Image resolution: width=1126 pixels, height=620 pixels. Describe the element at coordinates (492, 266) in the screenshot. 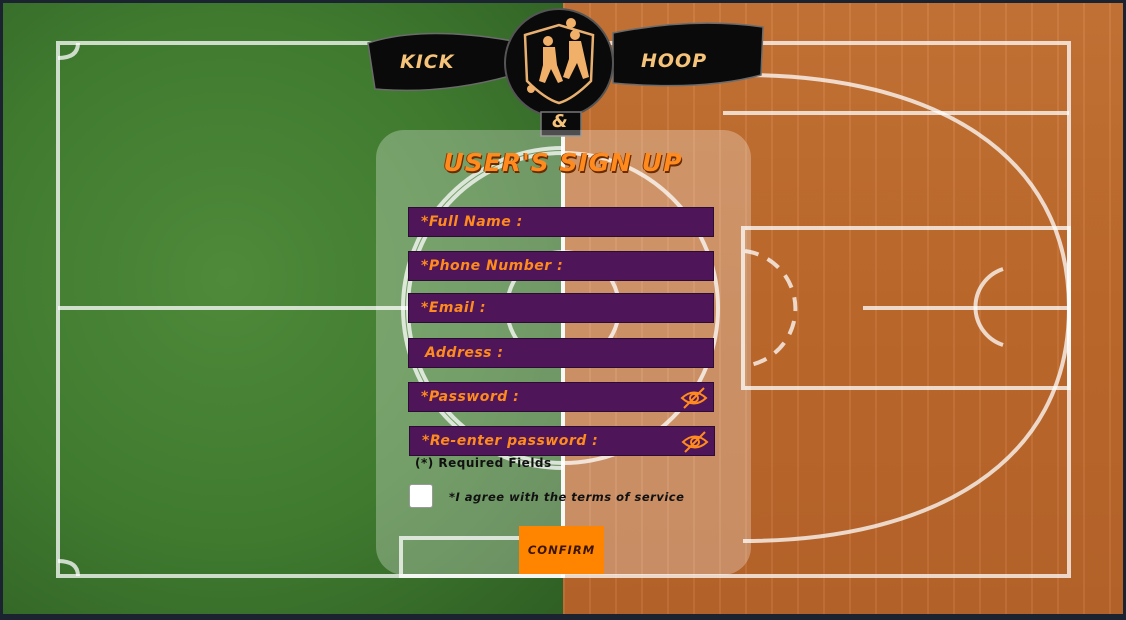

I see `phone-number-label: *Phone Number :` at that location.